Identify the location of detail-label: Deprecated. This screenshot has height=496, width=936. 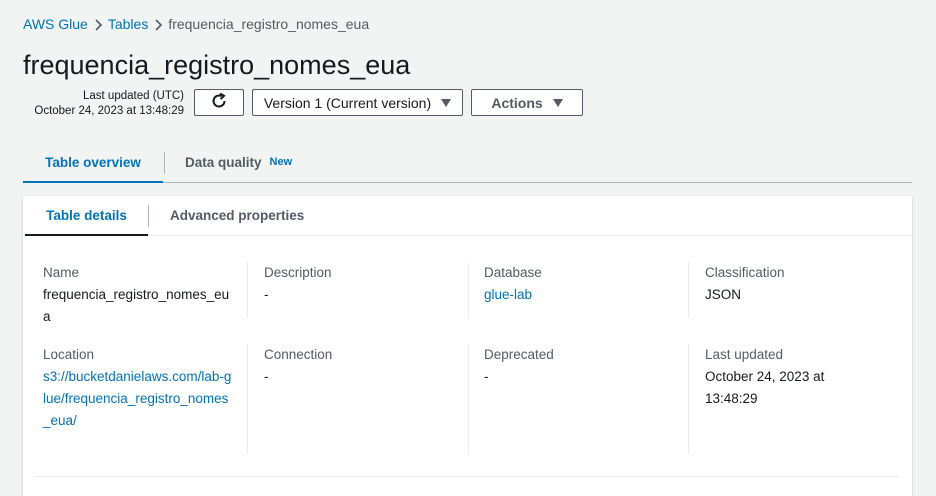
(519, 354).